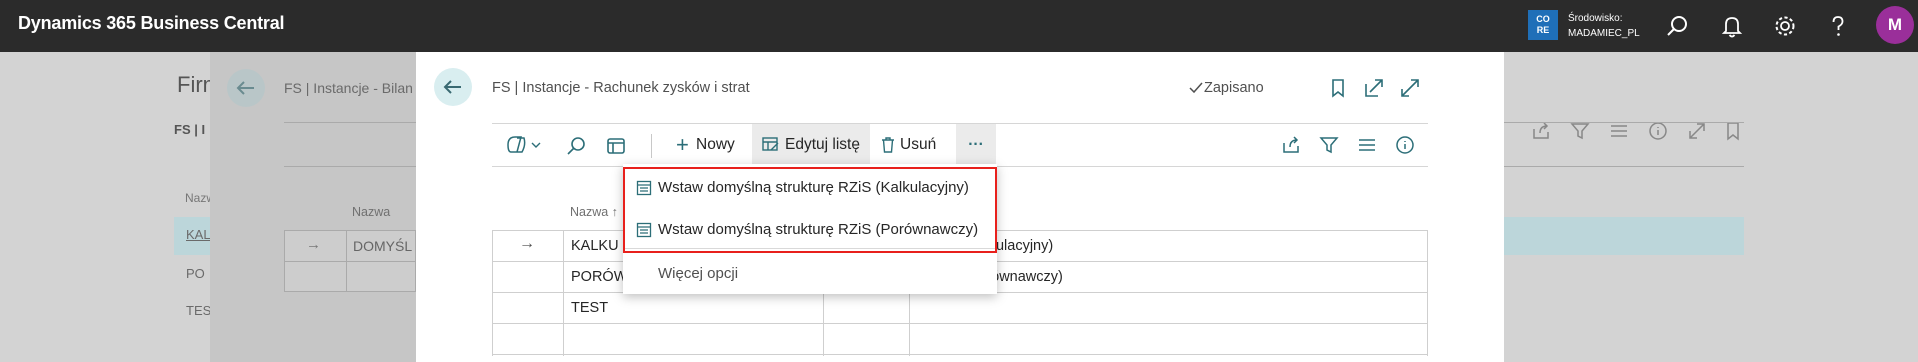 The width and height of the screenshot is (1918, 362). What do you see at coordinates (651, 146) in the screenshot?
I see `separator` at bounding box center [651, 146].